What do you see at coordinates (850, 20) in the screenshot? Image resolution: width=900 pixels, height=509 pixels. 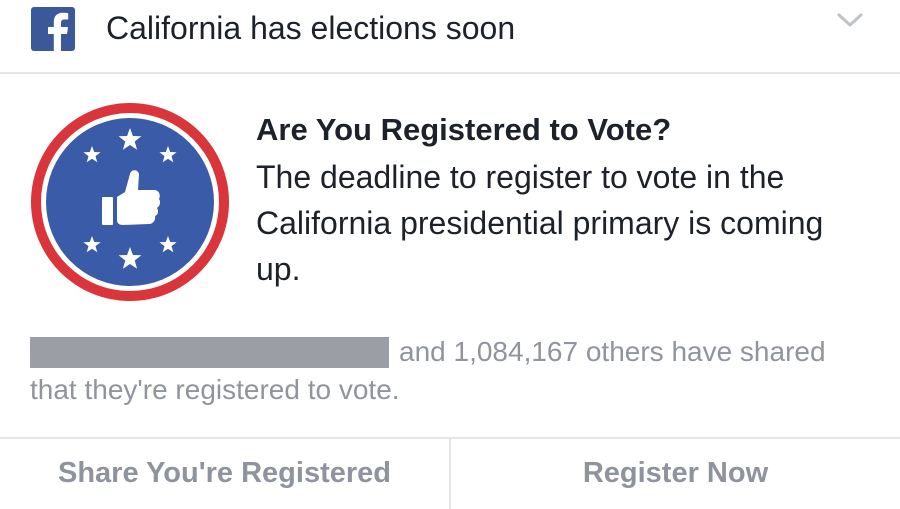 I see `chevron-down-icon` at bounding box center [850, 20].